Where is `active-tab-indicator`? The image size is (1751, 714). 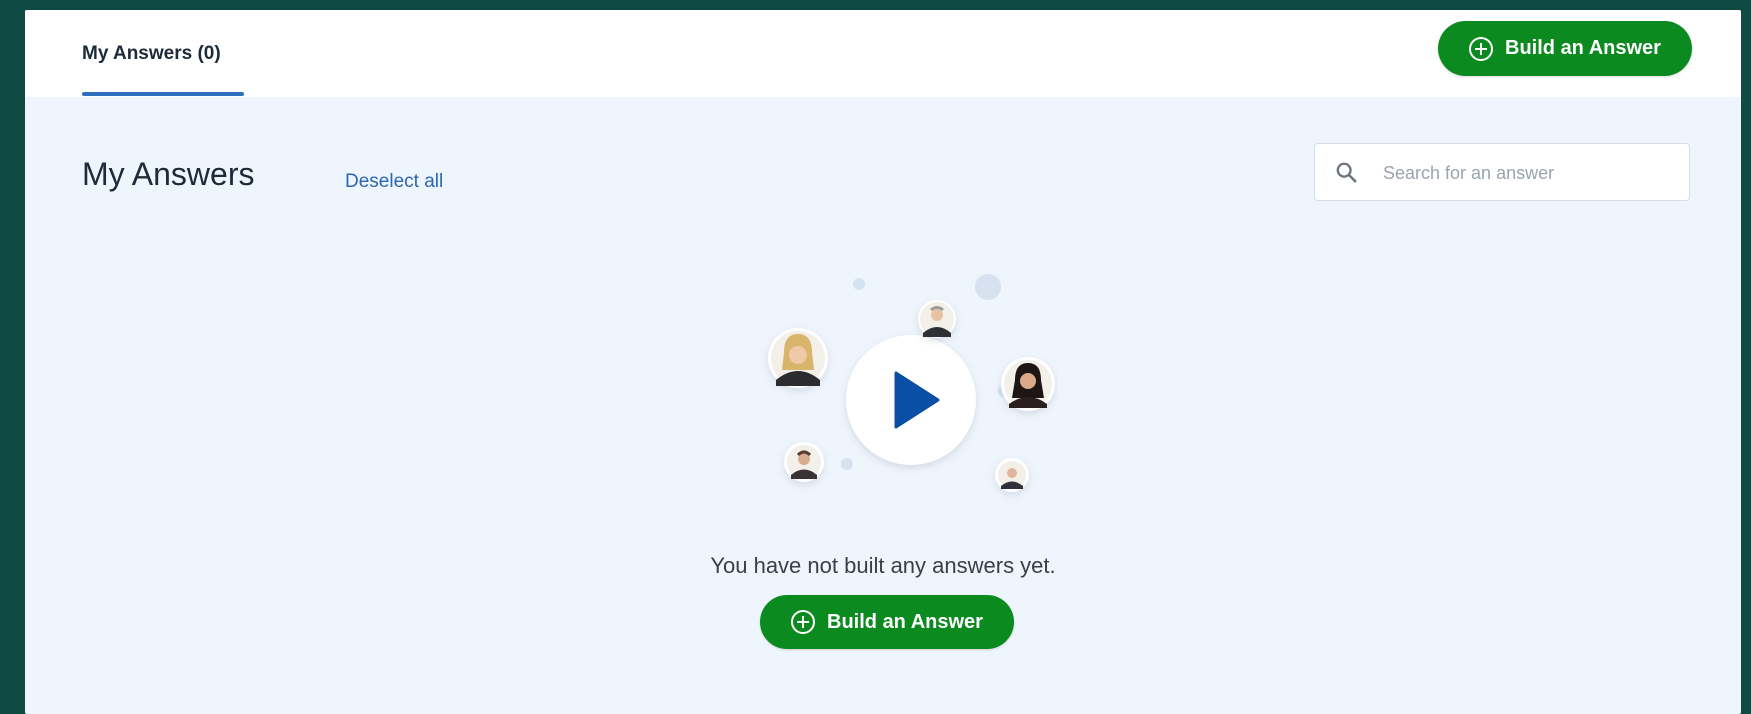
active-tab-indicator is located at coordinates (163, 94).